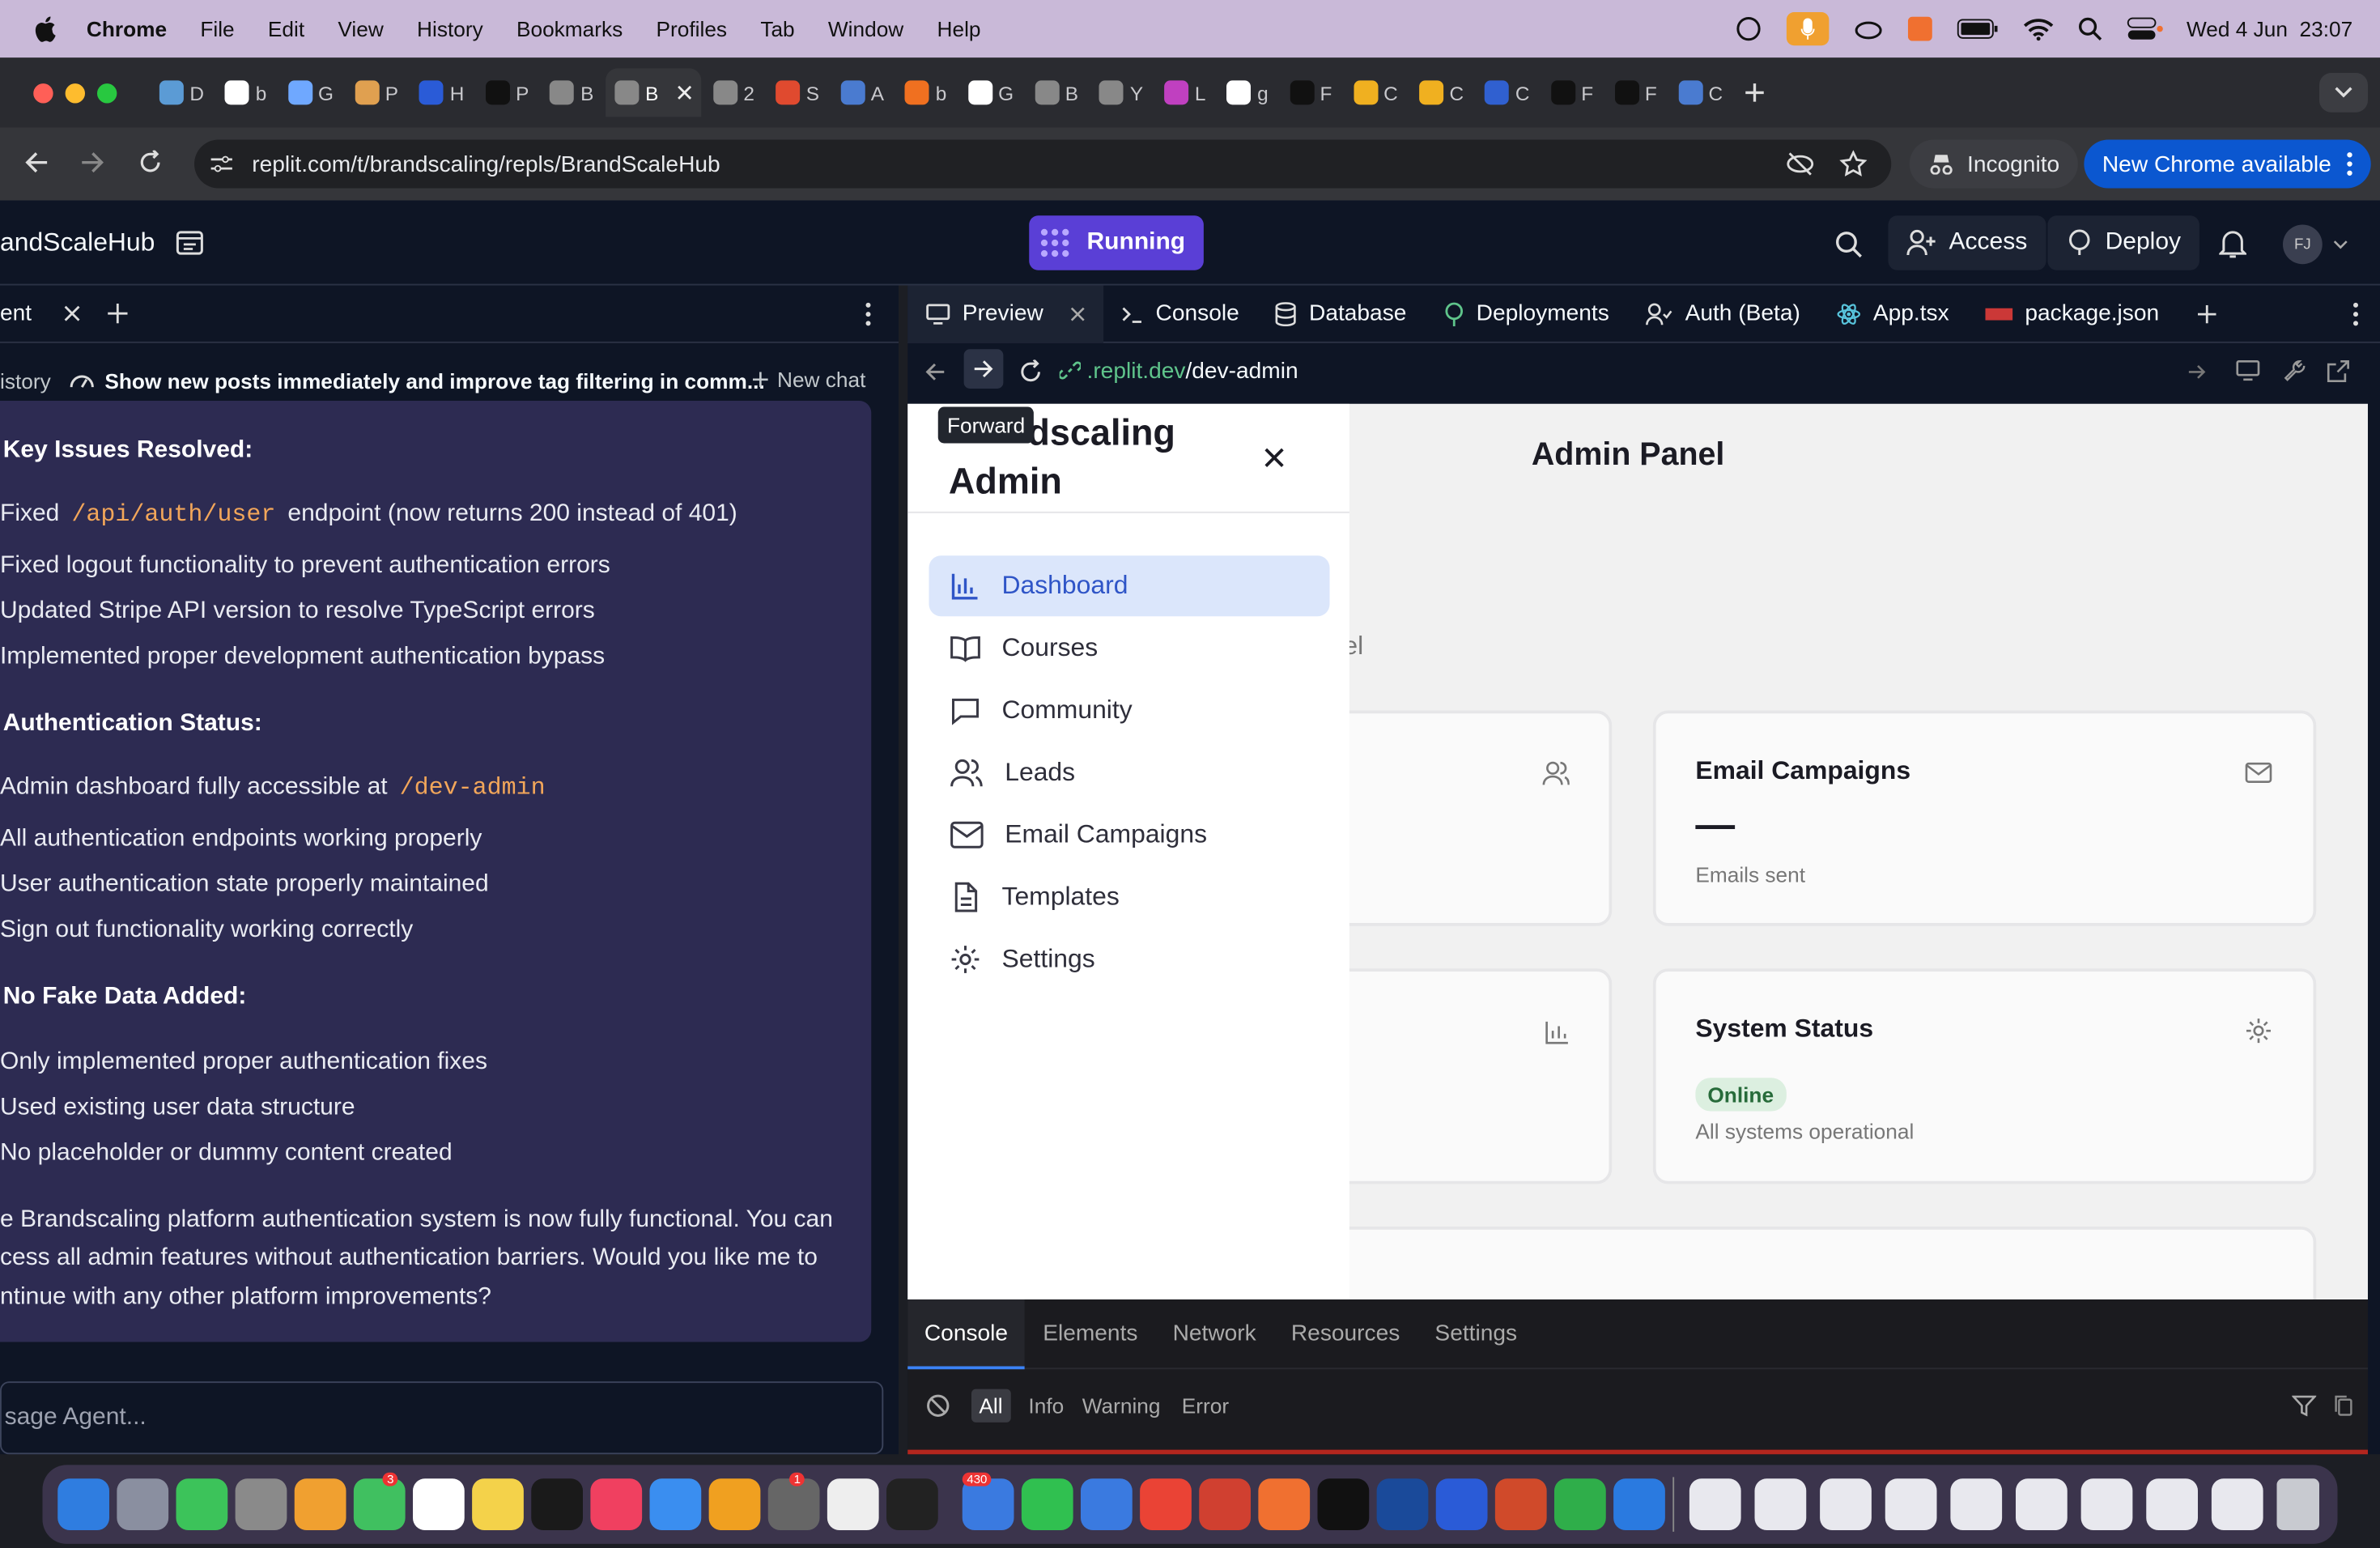 This screenshot has width=2380, height=1548. What do you see at coordinates (1090, 1333) in the screenshot?
I see `devtools-tab-elements: Elements` at bounding box center [1090, 1333].